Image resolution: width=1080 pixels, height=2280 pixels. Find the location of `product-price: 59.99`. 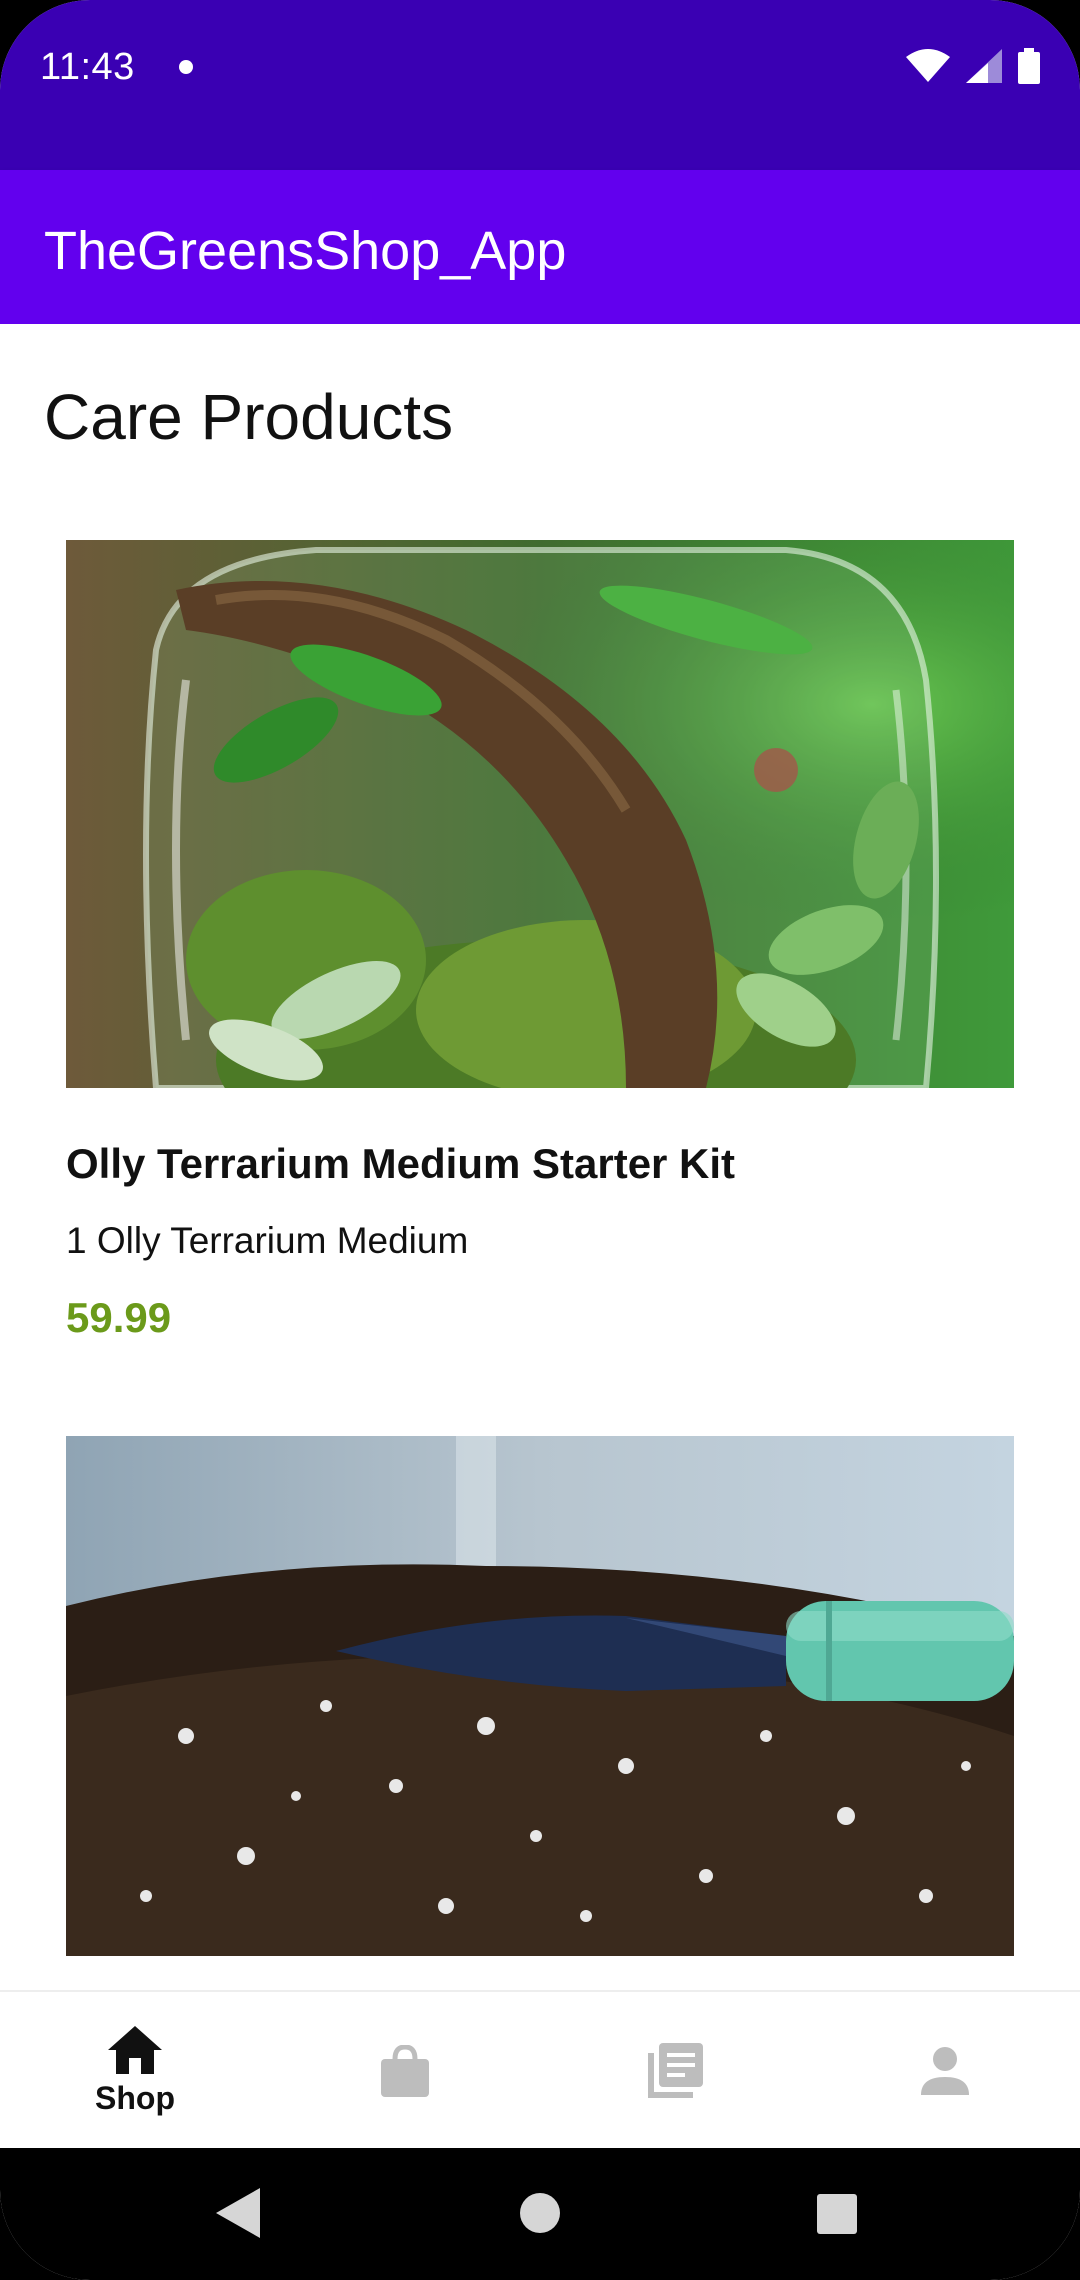

product-price: 59.99 is located at coordinates (119, 1317).